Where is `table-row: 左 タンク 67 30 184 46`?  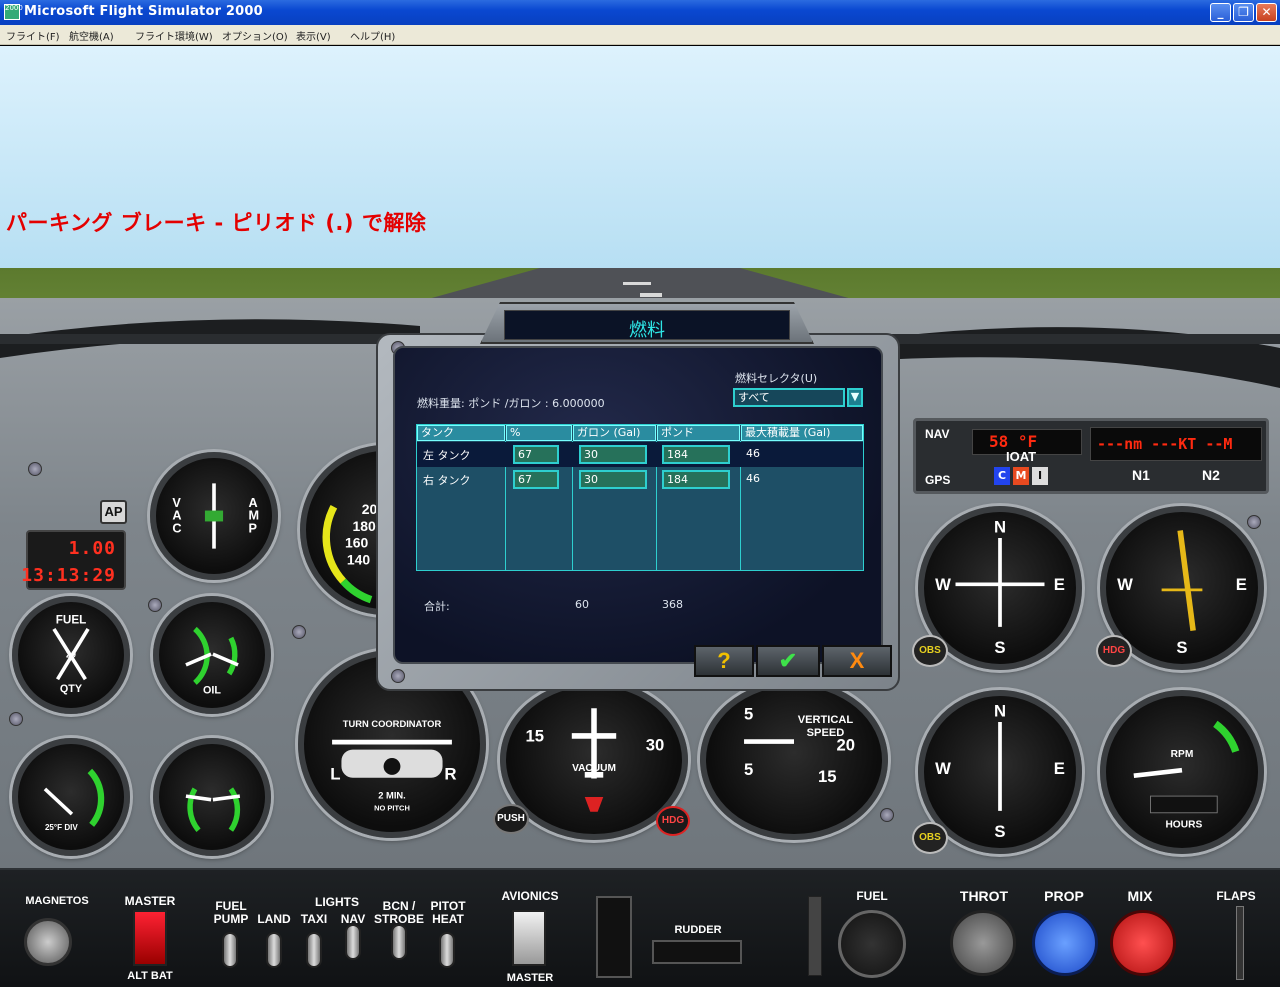 table-row: 左 タンク 67 30 184 46 is located at coordinates (640, 454).